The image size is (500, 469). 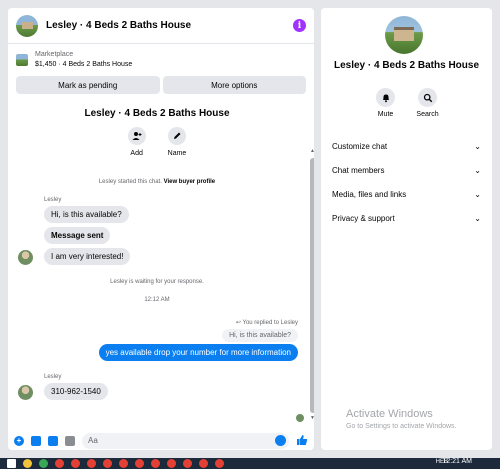 I want to click on message-row: 310-962-1540, so click(x=162, y=391).